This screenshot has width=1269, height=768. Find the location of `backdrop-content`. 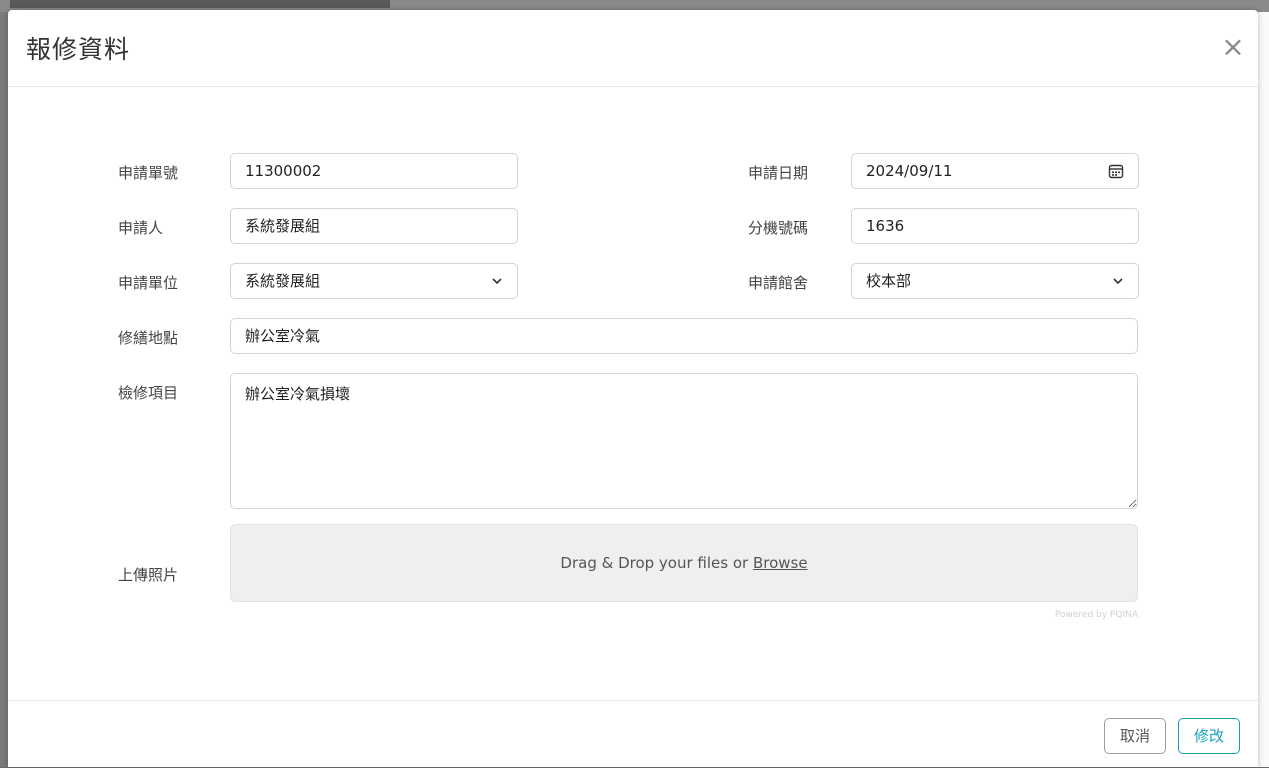

backdrop-content is located at coordinates (200, 4).